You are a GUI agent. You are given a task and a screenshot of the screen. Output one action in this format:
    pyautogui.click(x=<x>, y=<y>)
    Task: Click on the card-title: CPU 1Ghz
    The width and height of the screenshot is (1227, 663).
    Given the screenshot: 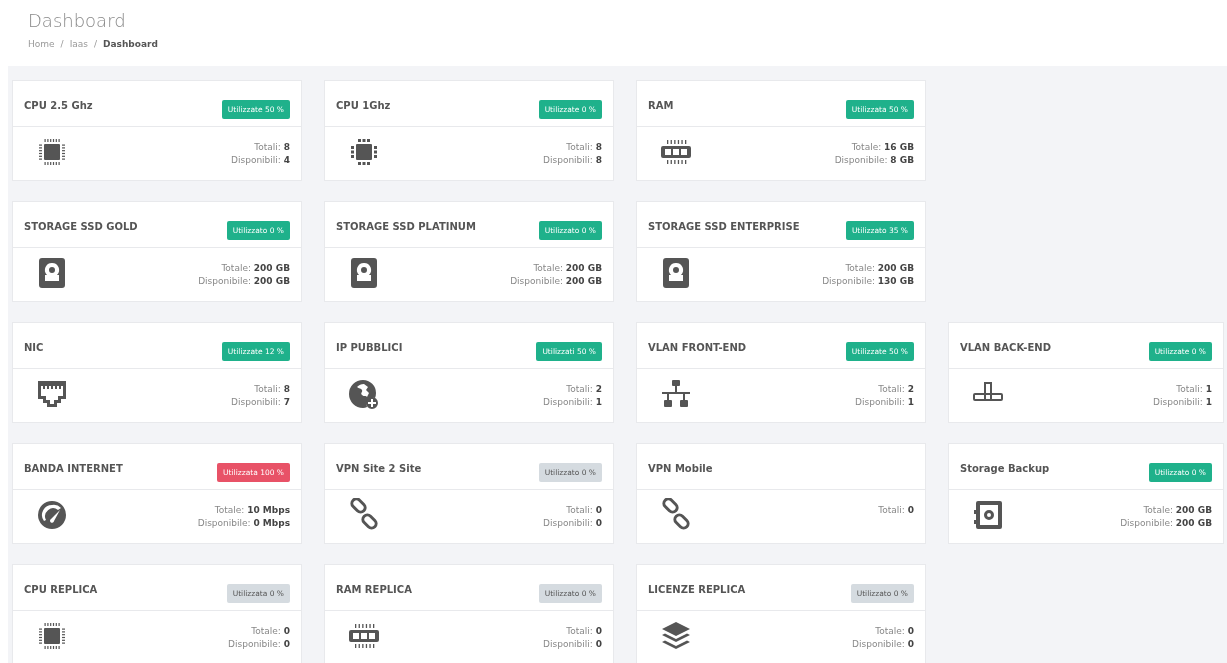 What is the action you would take?
    pyautogui.click(x=363, y=106)
    